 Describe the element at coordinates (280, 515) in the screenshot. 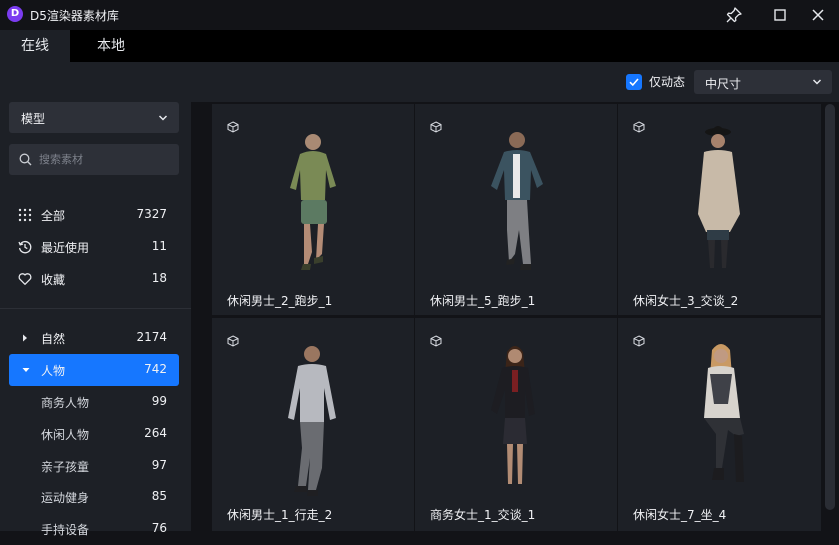

I see `asset-name: 休闲男士_1_行走_2` at that location.